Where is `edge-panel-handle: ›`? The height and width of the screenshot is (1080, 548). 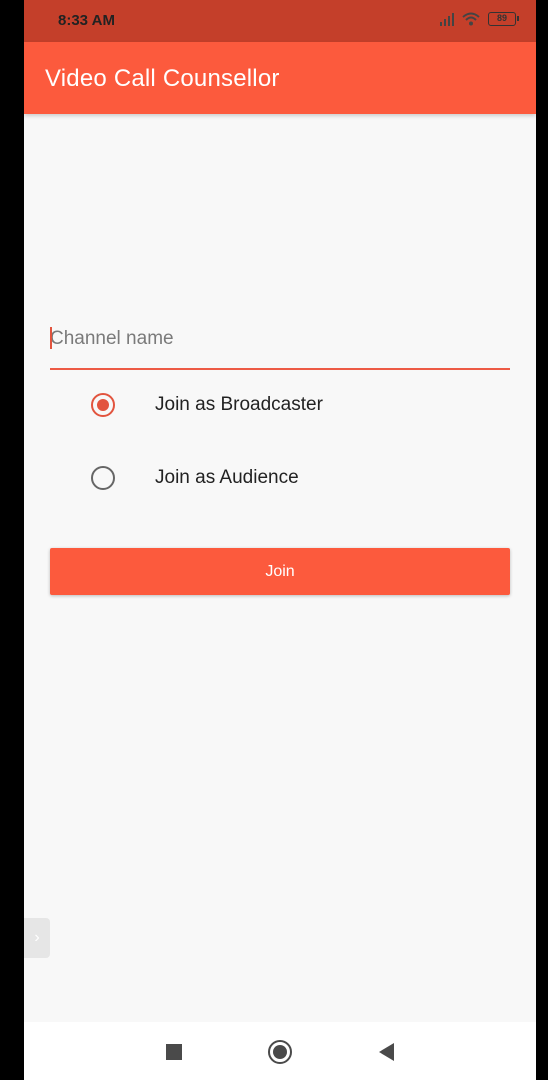
edge-panel-handle: › is located at coordinates (37, 938).